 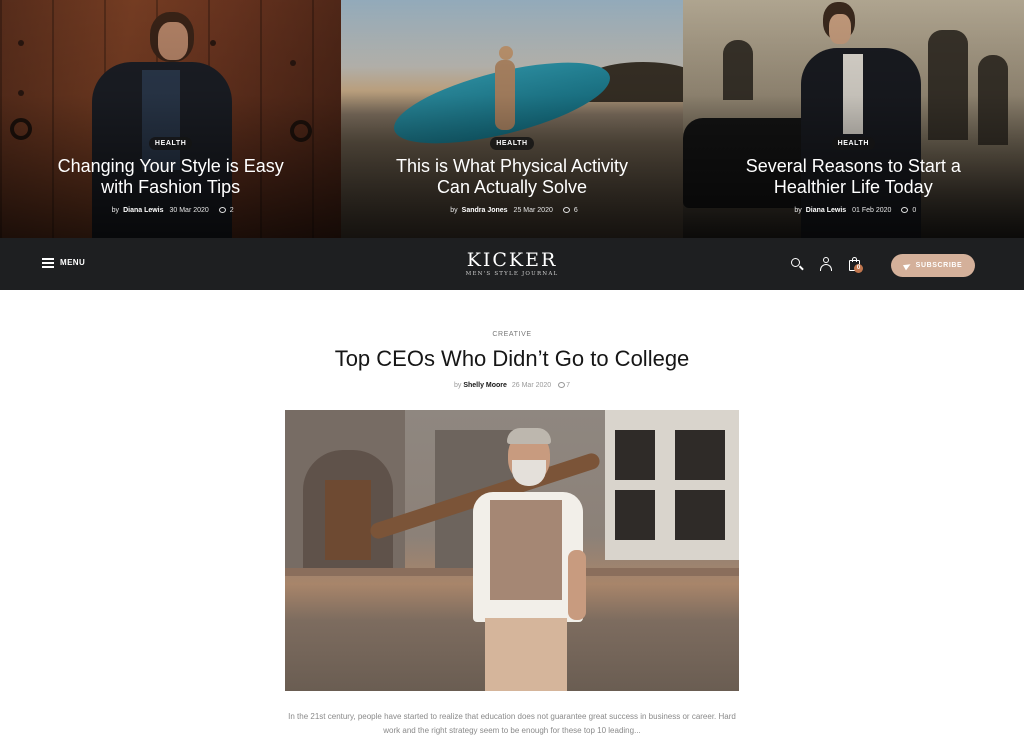 What do you see at coordinates (232, 210) in the screenshot?
I see `comment-count: 2` at bounding box center [232, 210].